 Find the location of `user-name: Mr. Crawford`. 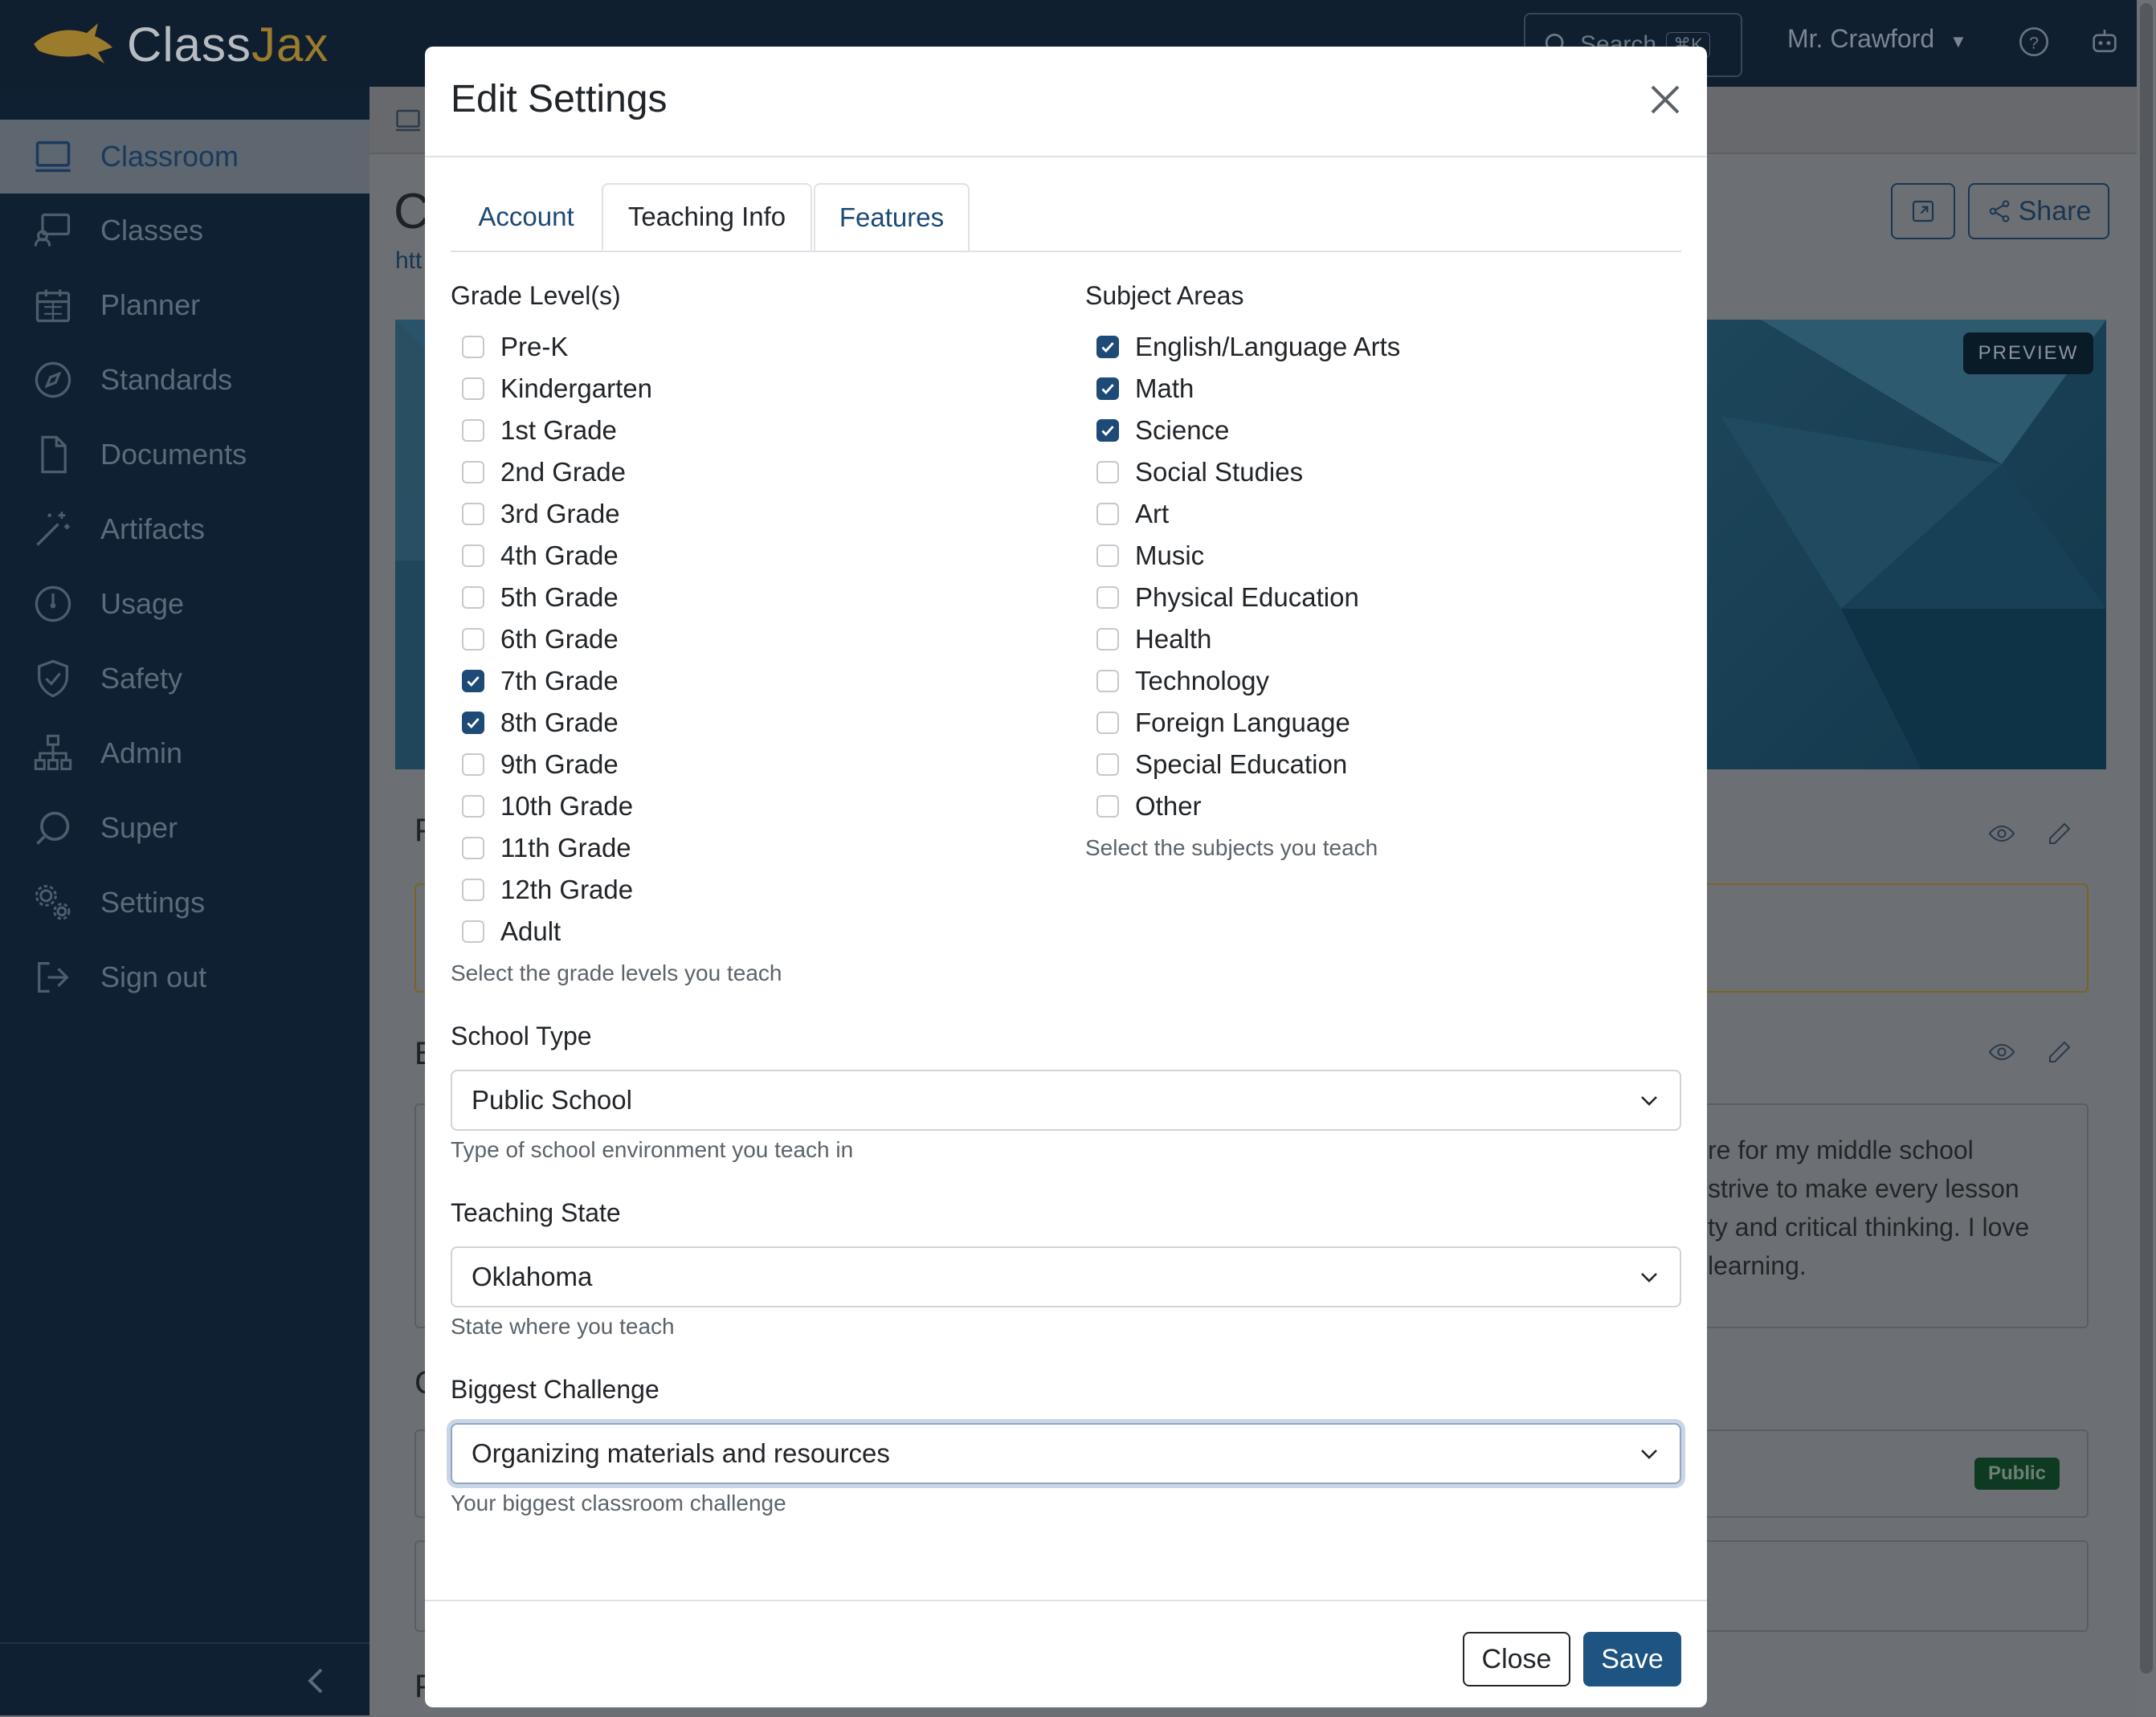

user-name: Mr. Crawford is located at coordinates (1861, 38).